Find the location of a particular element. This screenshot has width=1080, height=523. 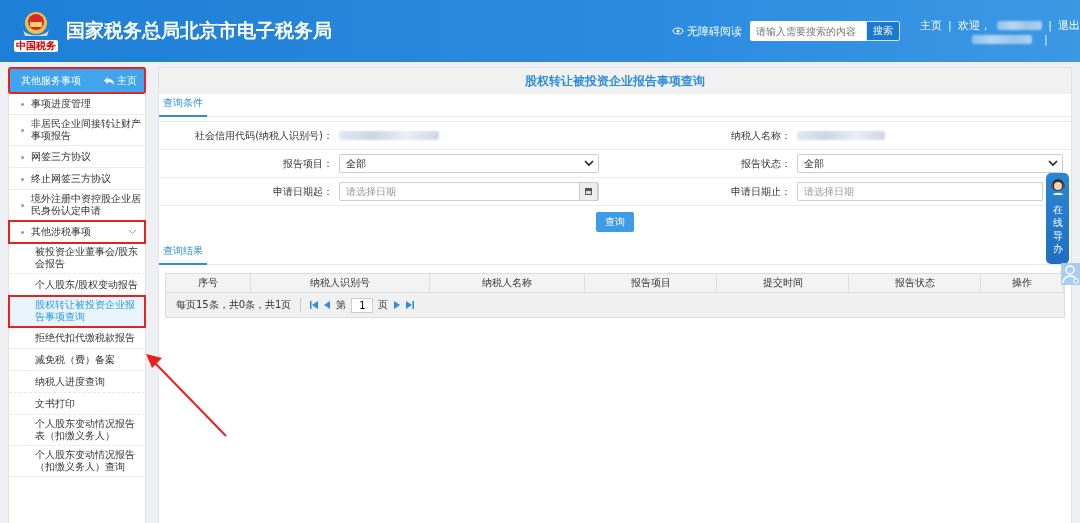

page-label: 页 is located at coordinates (383, 305).